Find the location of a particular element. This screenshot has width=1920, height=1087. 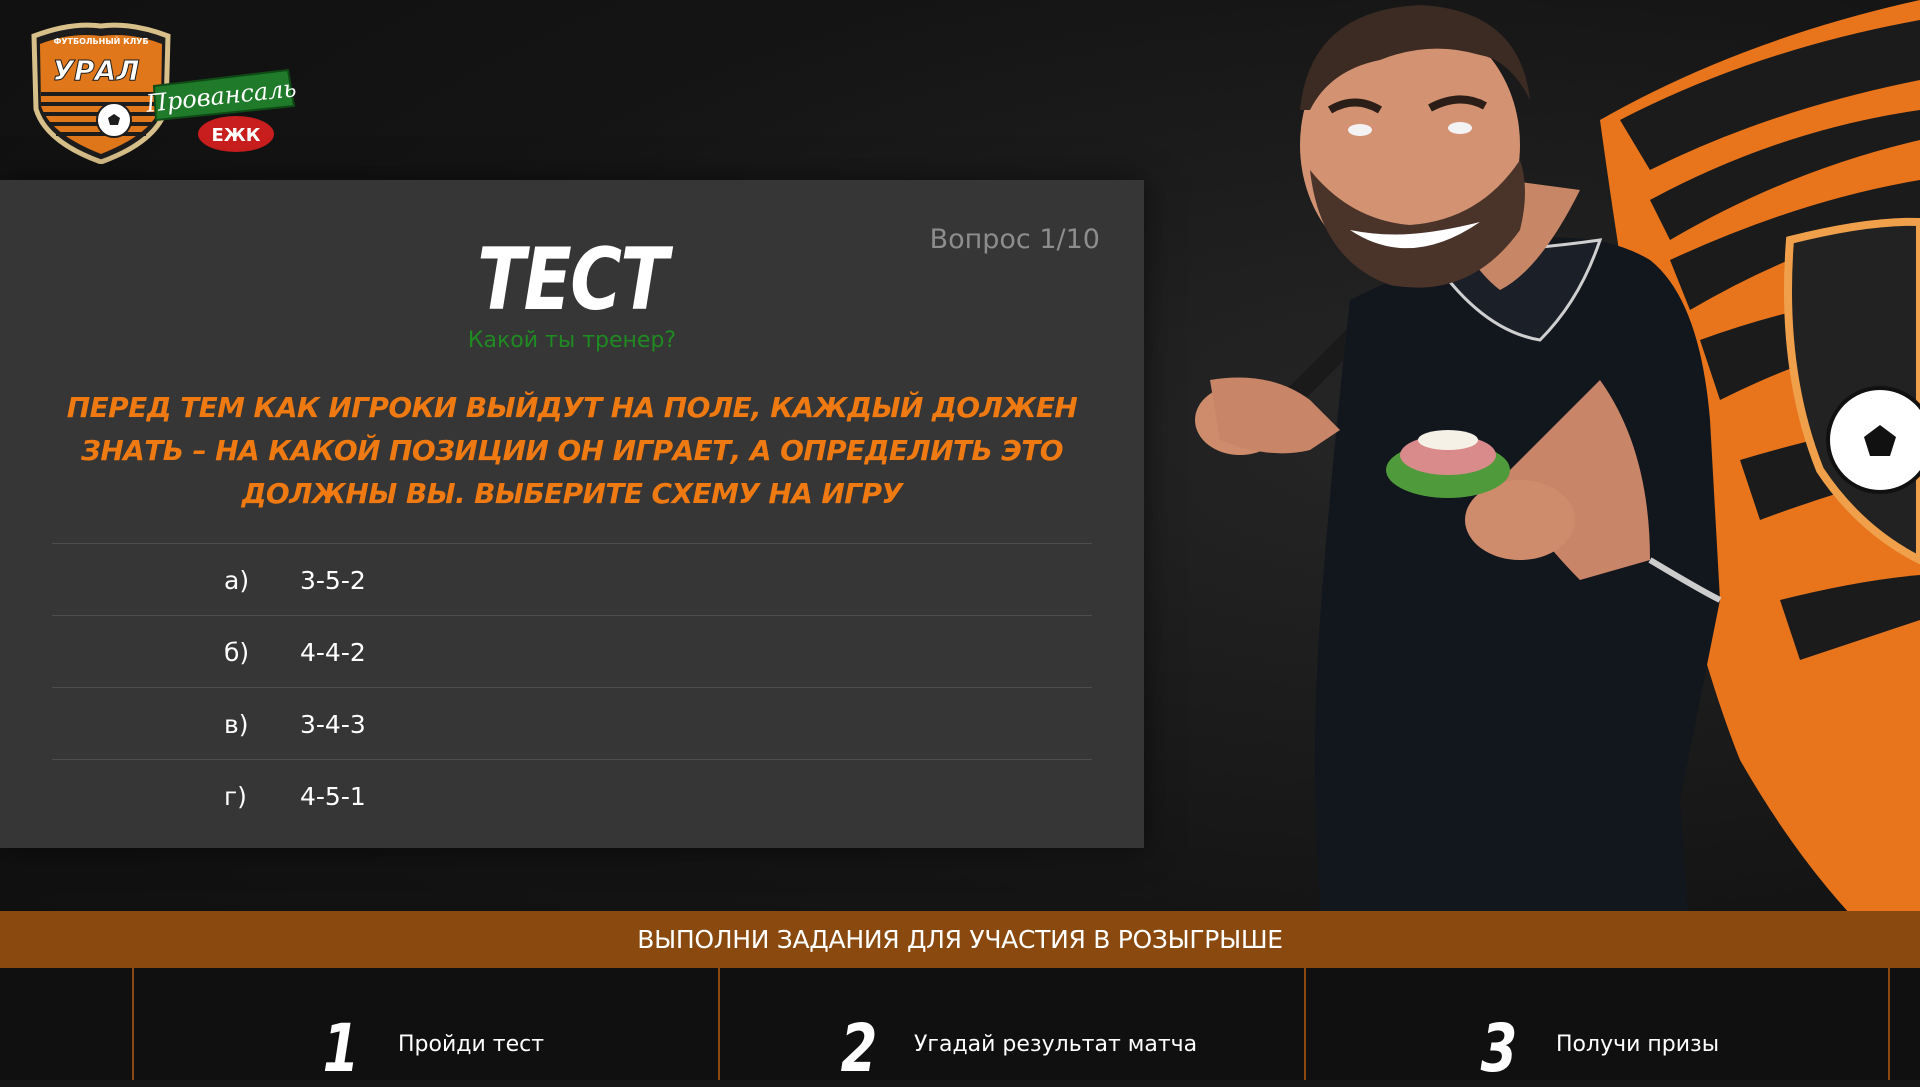

step-number: 3 is located at coordinates (1499, 1048).